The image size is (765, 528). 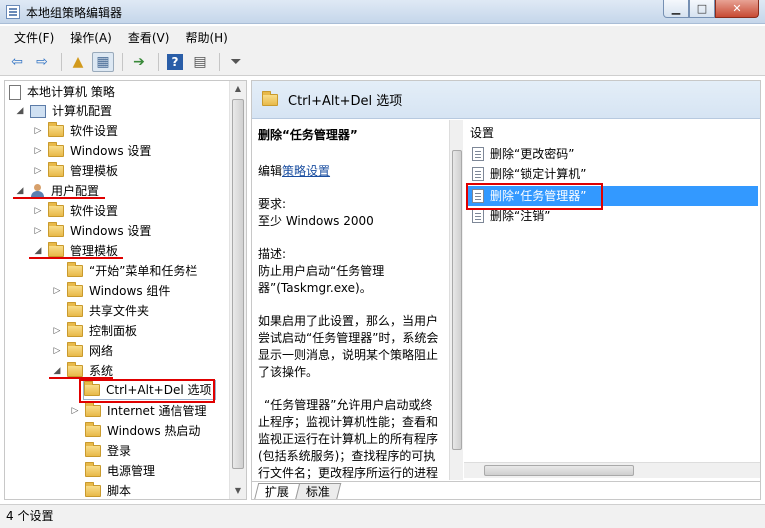 What do you see at coordinates (13, 12) in the screenshot?
I see `app-icon` at bounding box center [13, 12].